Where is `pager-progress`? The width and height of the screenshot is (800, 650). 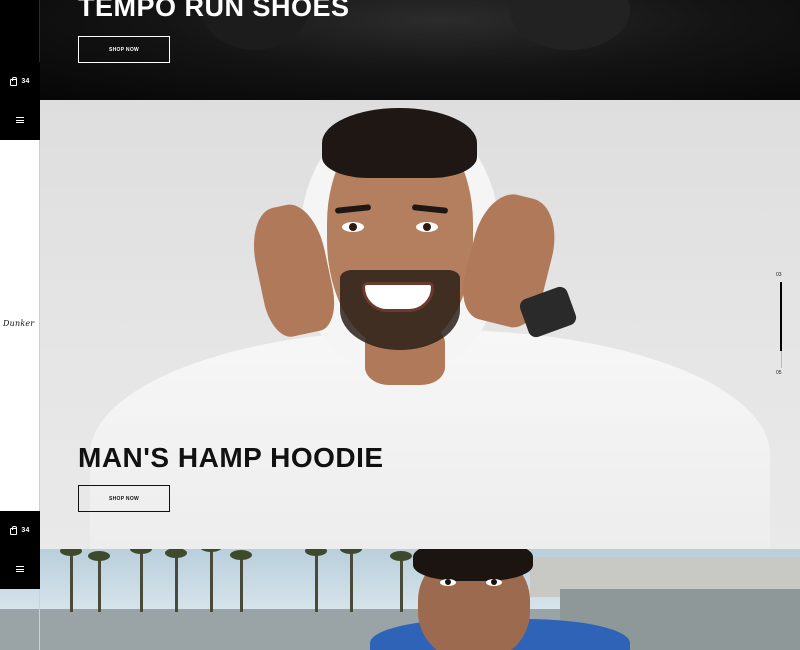 pager-progress is located at coordinates (781, 316).